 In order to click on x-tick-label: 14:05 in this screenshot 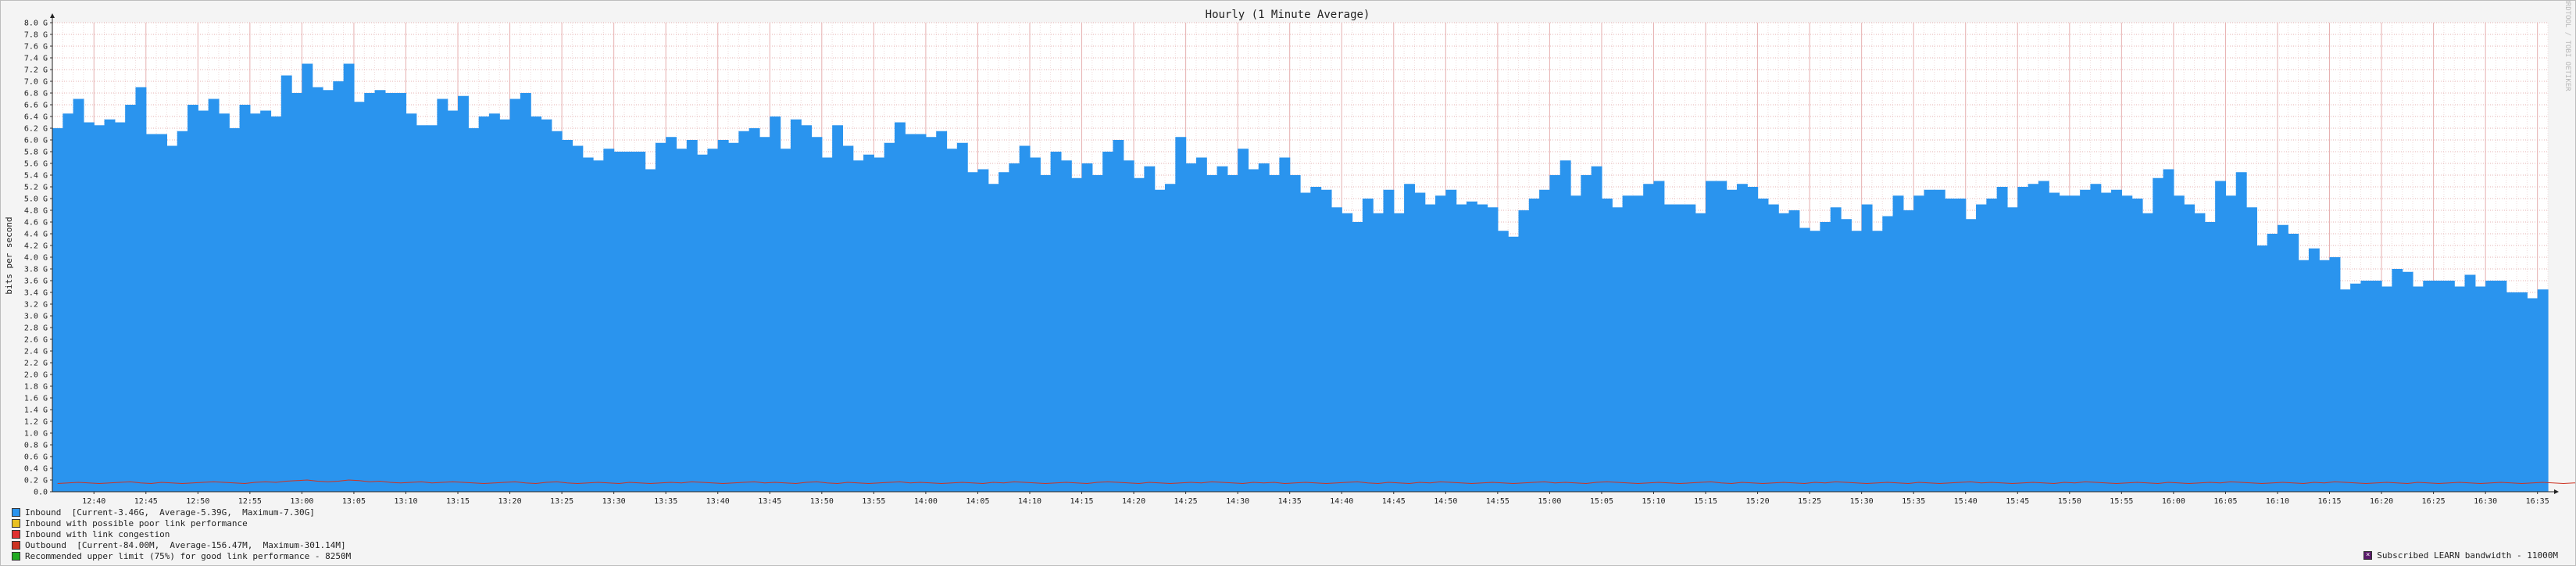, I will do `click(978, 501)`.